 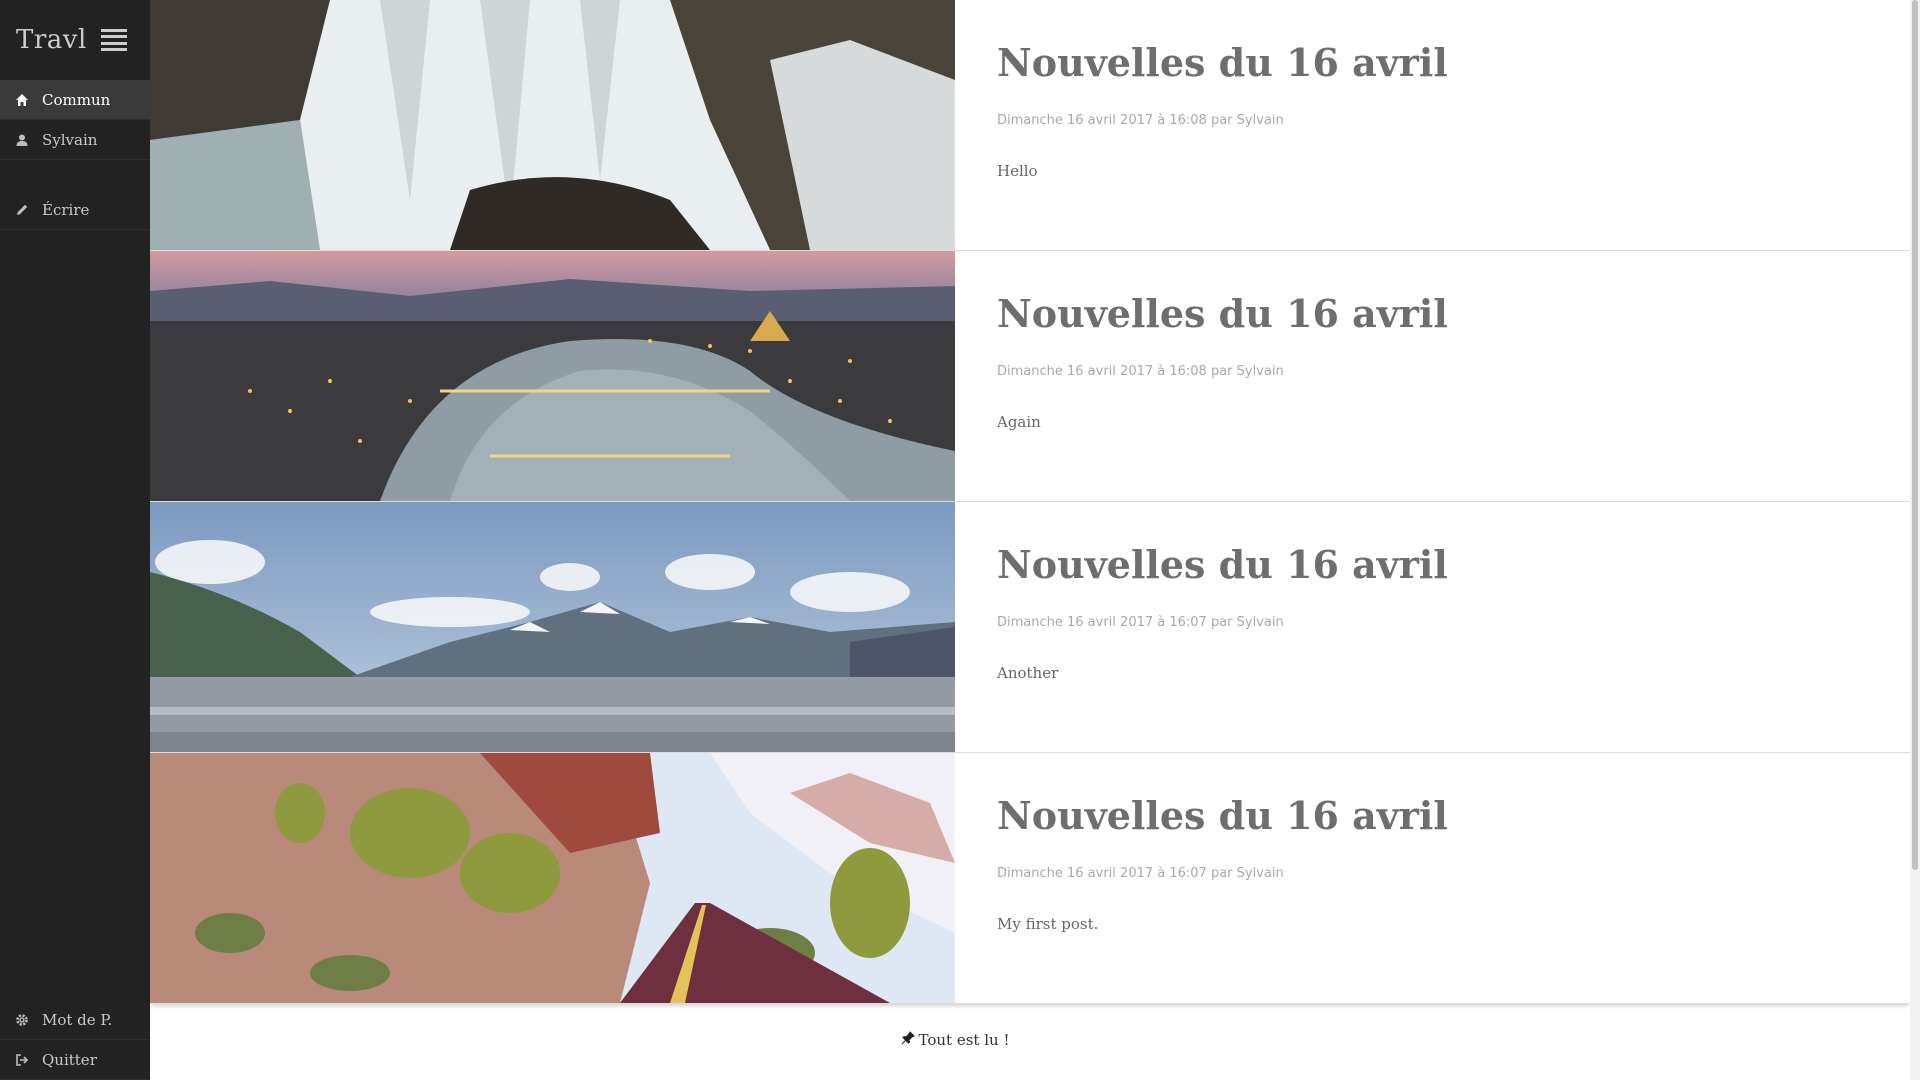 What do you see at coordinates (113, 40) in the screenshot?
I see `menu-icon` at bounding box center [113, 40].